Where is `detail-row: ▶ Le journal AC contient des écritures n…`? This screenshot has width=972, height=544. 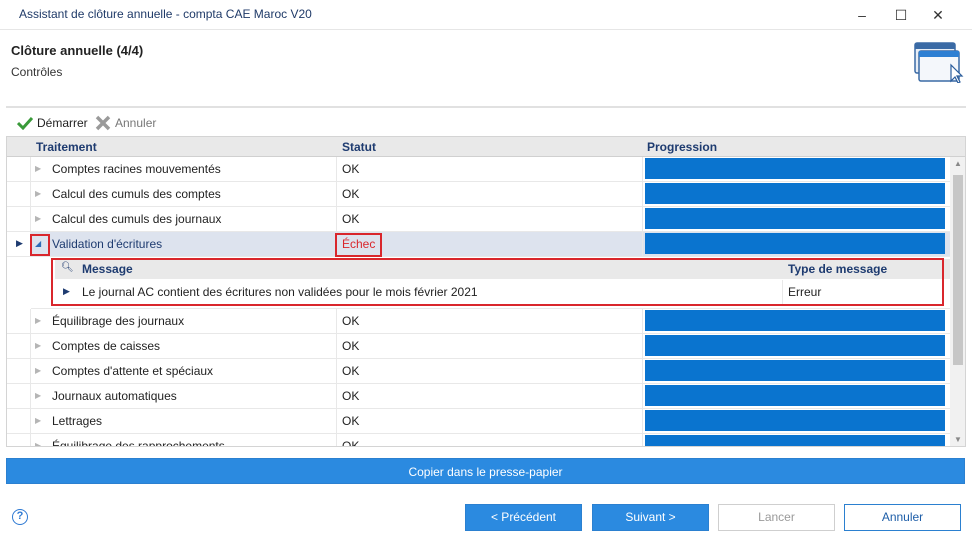
detail-row: ▶ Le journal AC contient des écritures n… is located at coordinates (510, 292).